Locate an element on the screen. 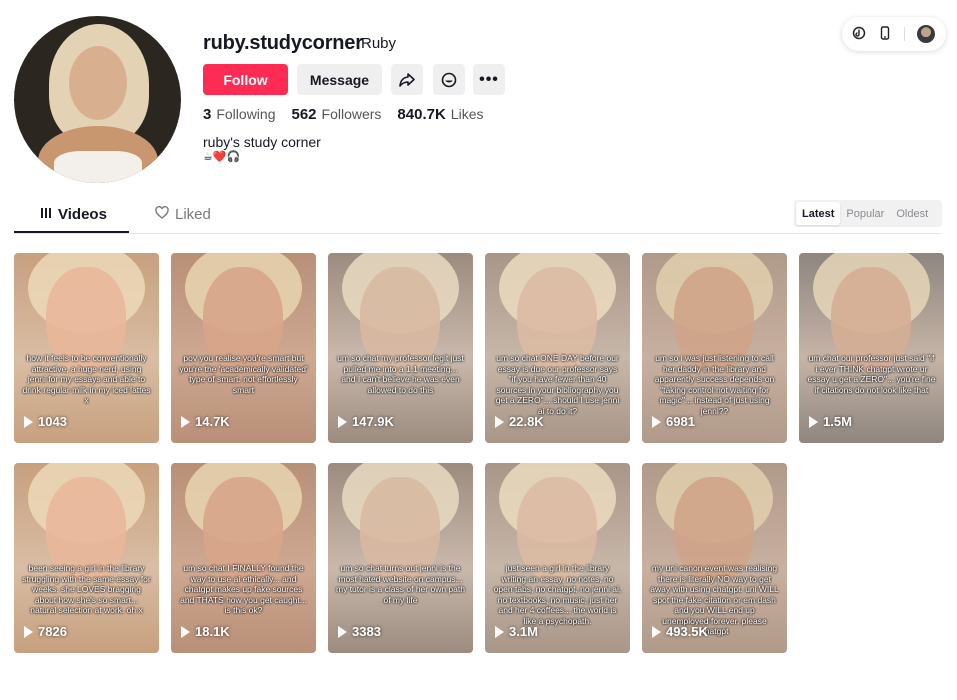 This screenshot has height=700, width=957. video-views: 1043 is located at coordinates (45, 421).